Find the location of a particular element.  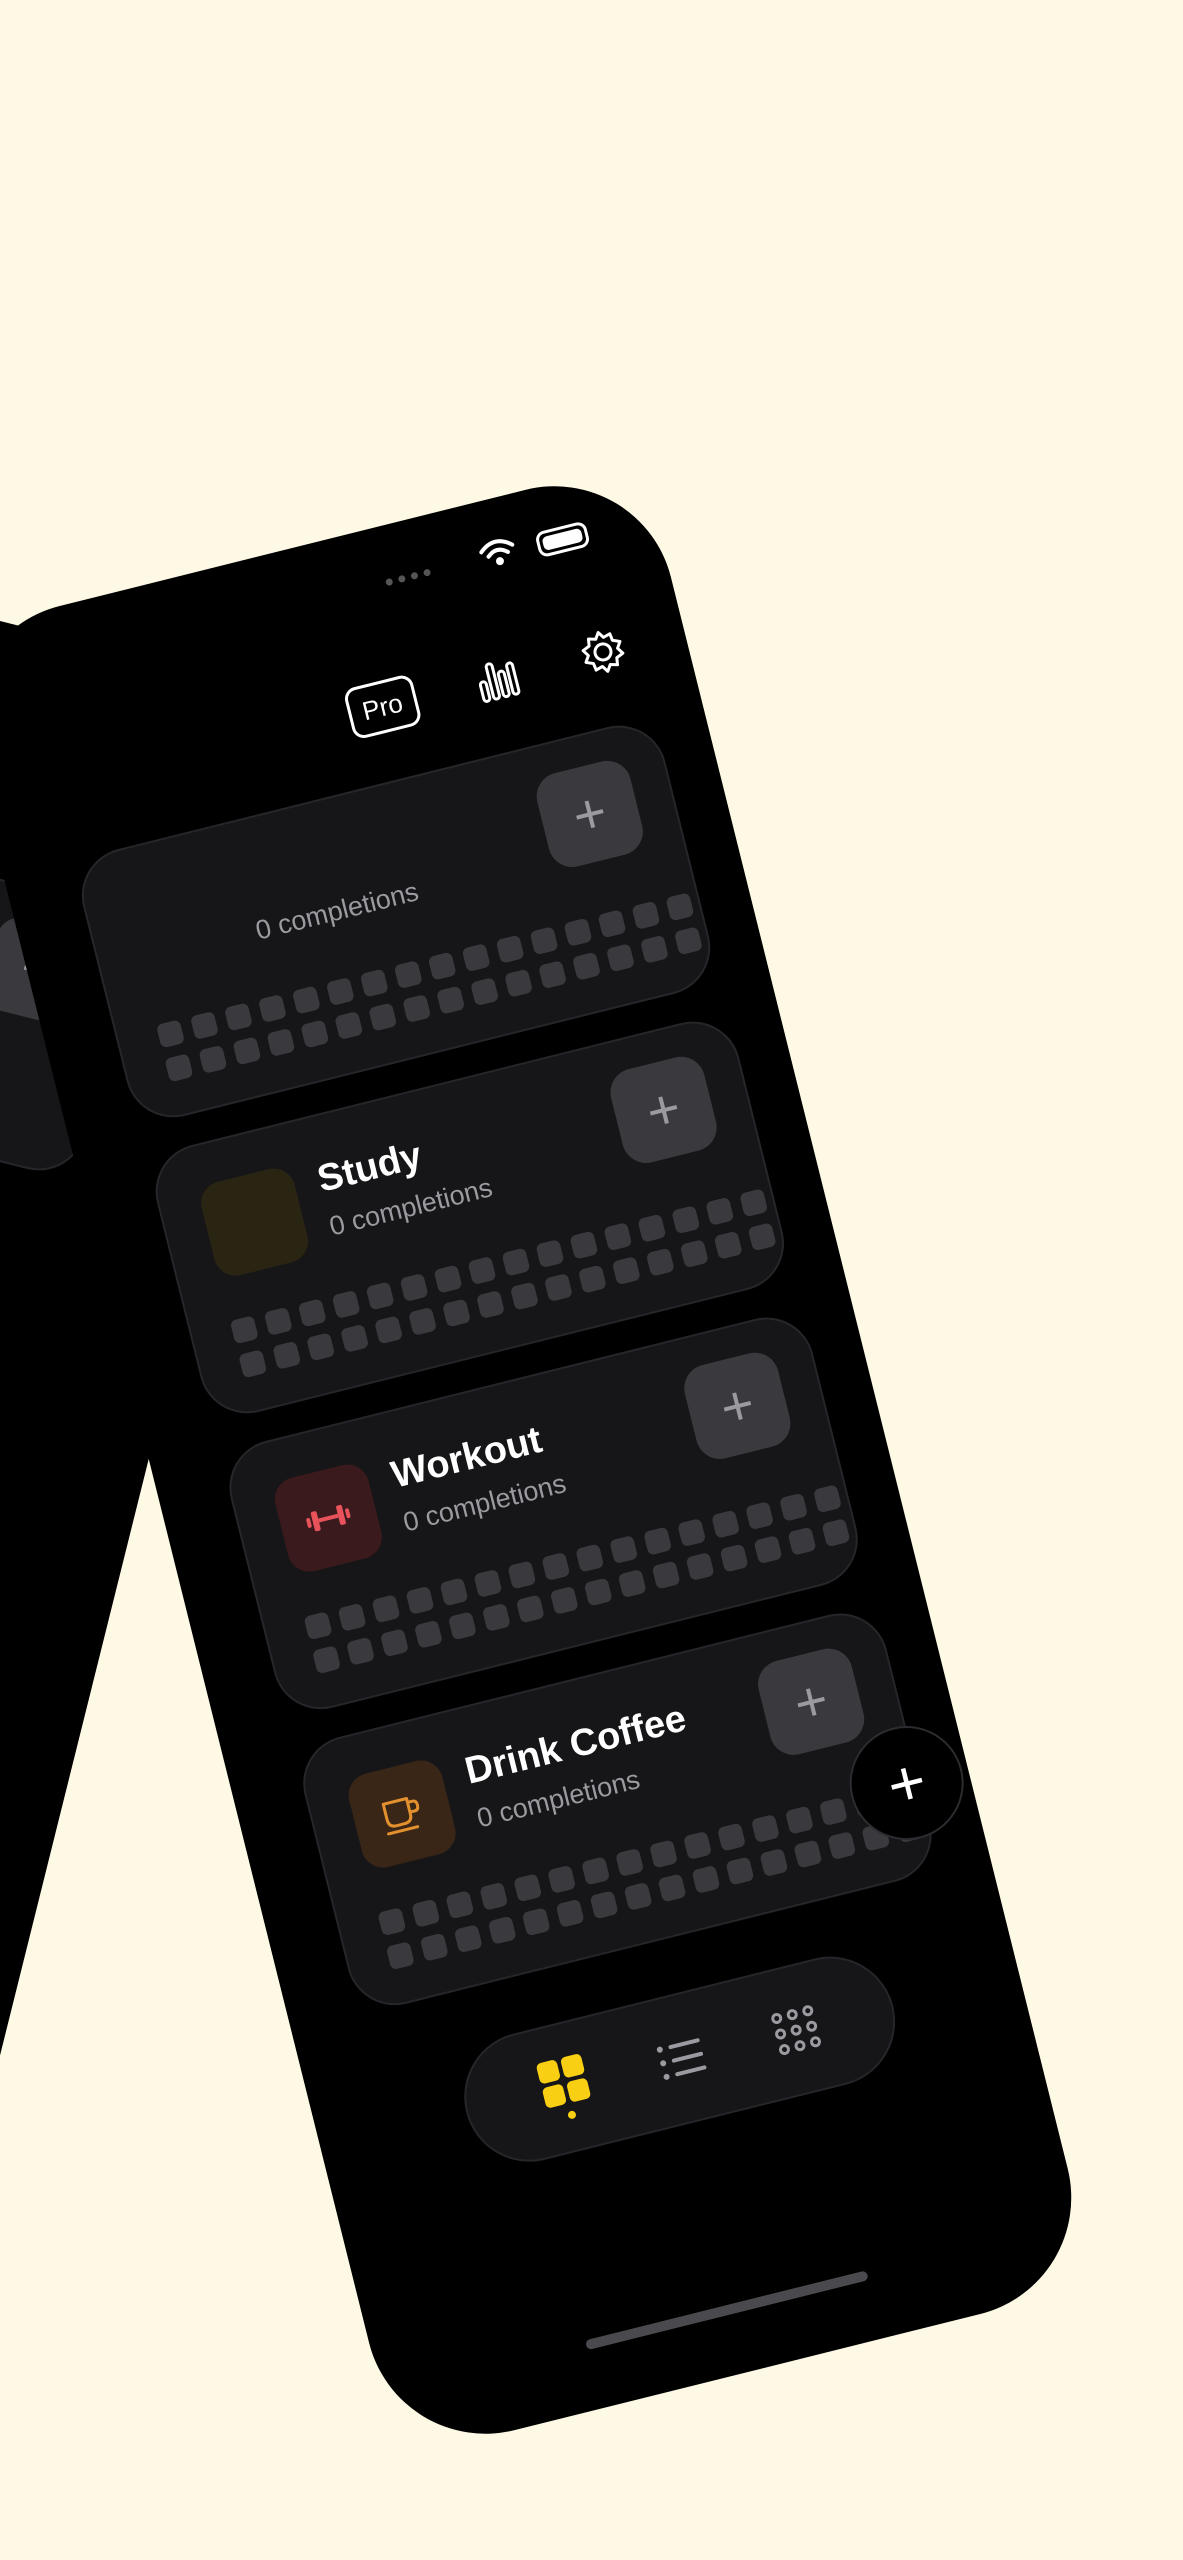

gear-icon is located at coordinates (603, 652).